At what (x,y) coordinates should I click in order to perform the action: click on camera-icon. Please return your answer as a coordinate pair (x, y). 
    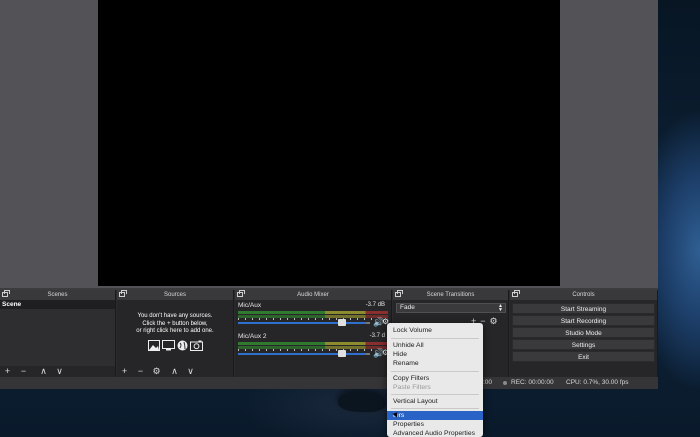
    Looking at the image, I should click on (196, 347).